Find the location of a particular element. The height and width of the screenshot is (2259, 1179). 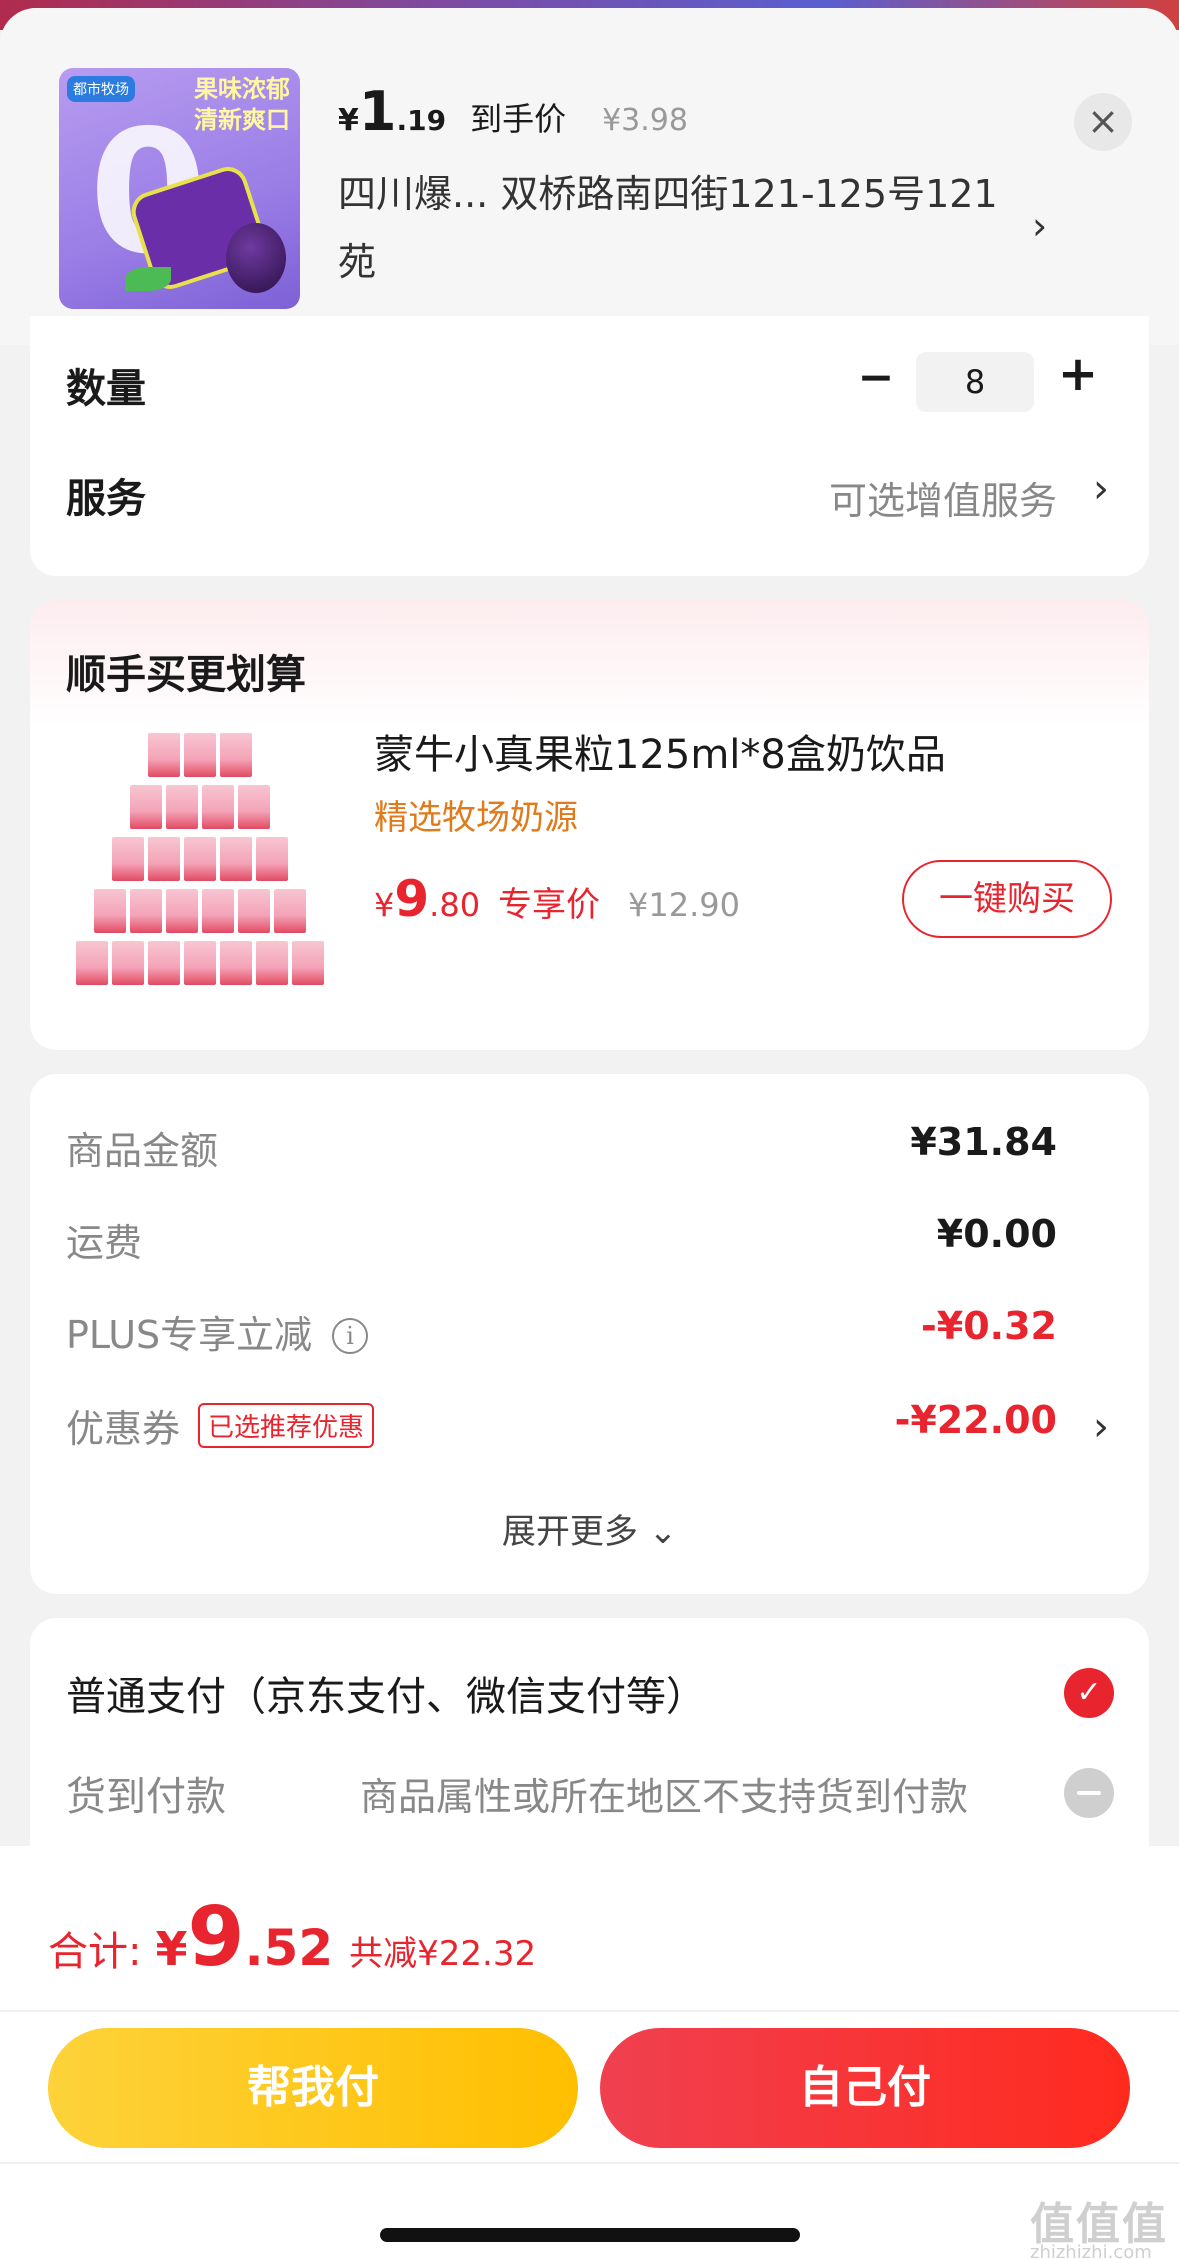

thumb-slogan: 果味浓郁 清新爽口 is located at coordinates (242, 105).